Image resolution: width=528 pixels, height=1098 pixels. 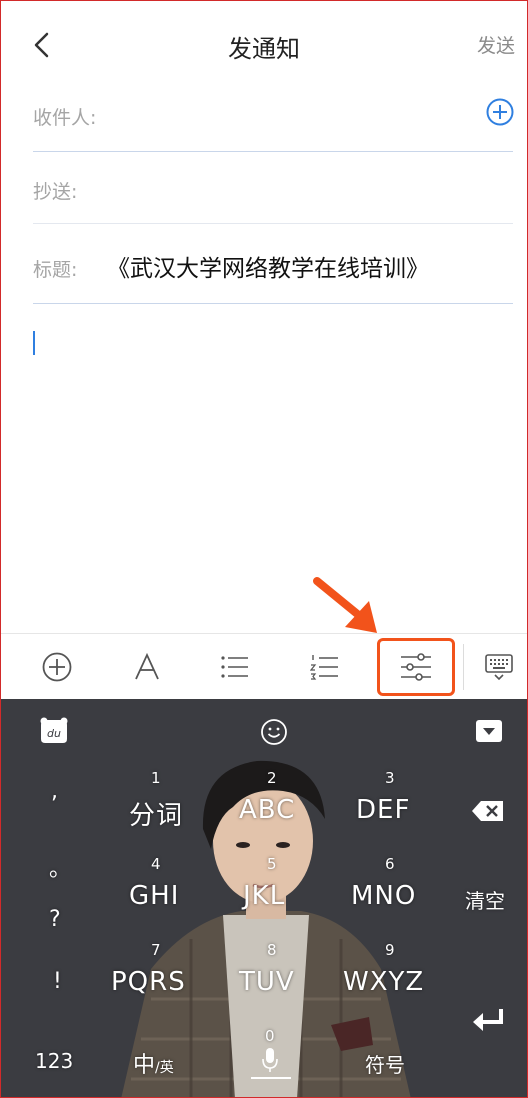 I want to click on insert-button, so click(x=57, y=667).